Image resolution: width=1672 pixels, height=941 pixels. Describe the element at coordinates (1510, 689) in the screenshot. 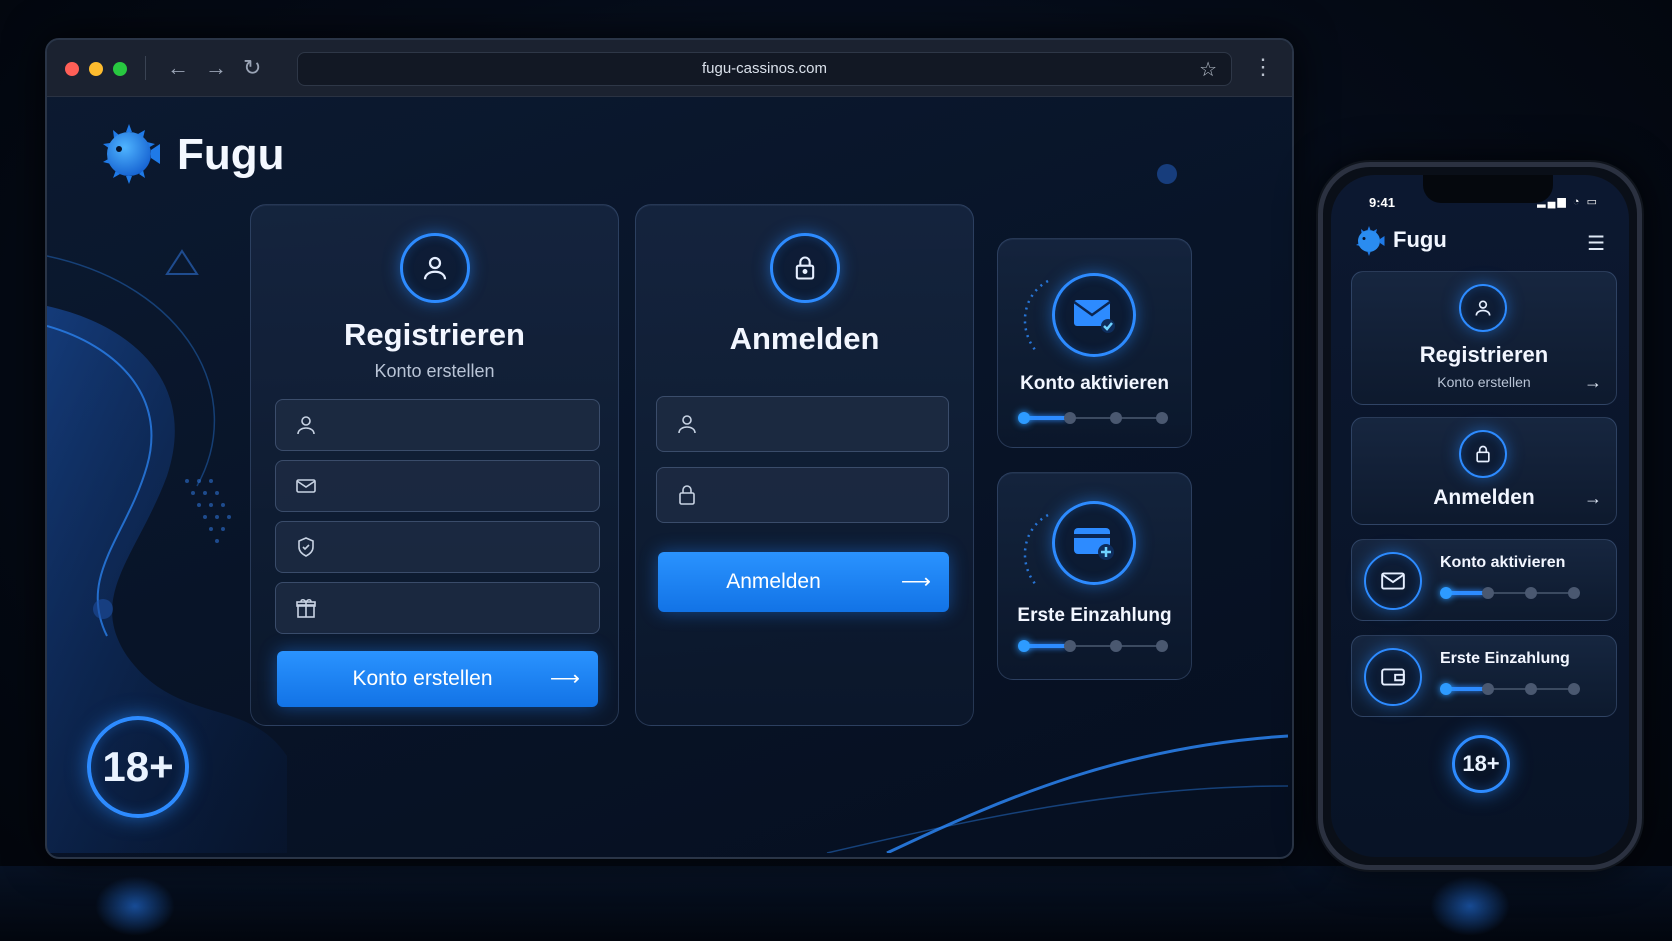

I see `phone-deposit-progress` at that location.